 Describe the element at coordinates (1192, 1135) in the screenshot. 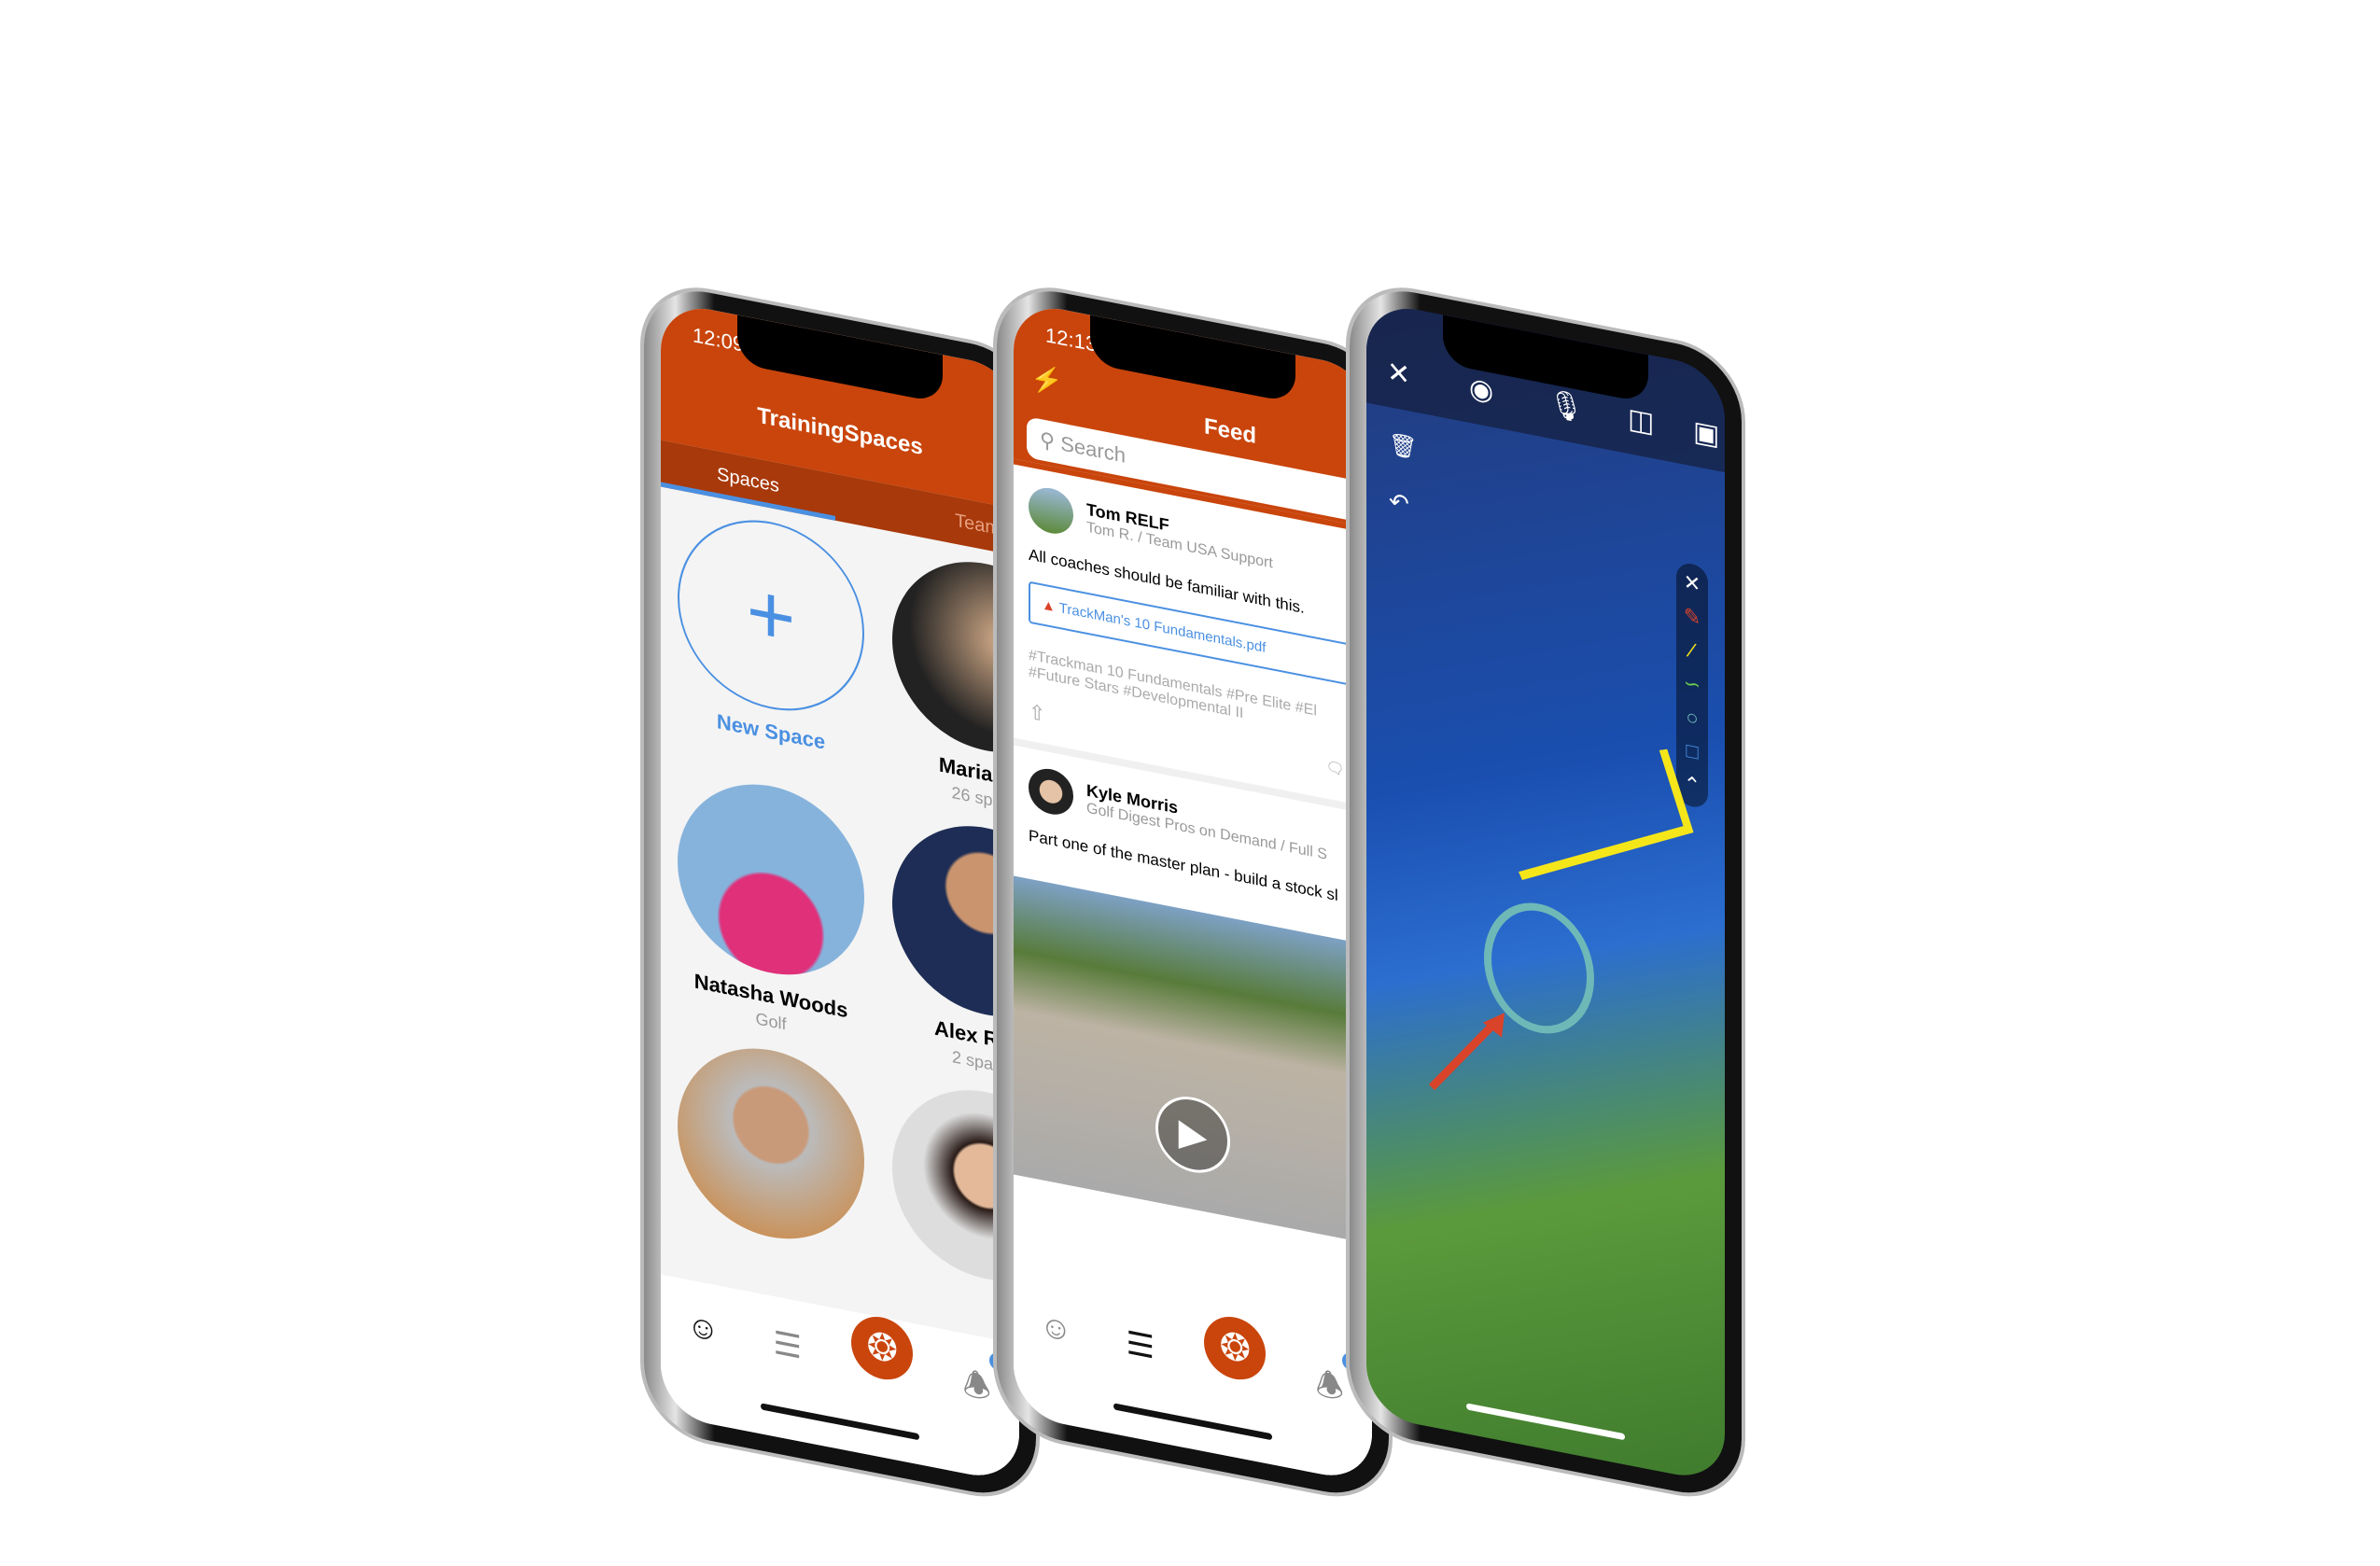

I see `play-icon: ▶` at that location.